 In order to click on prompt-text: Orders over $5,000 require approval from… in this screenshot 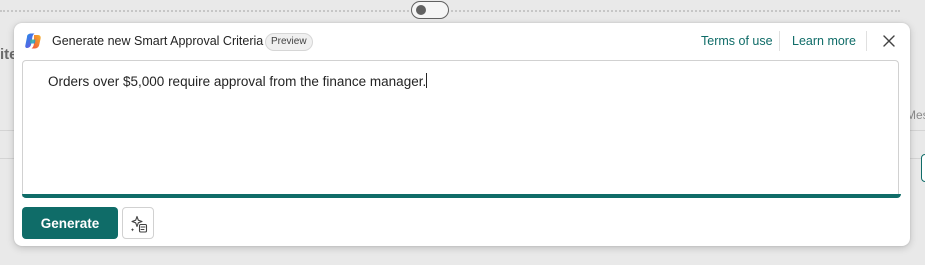, I will do `click(238, 81)`.